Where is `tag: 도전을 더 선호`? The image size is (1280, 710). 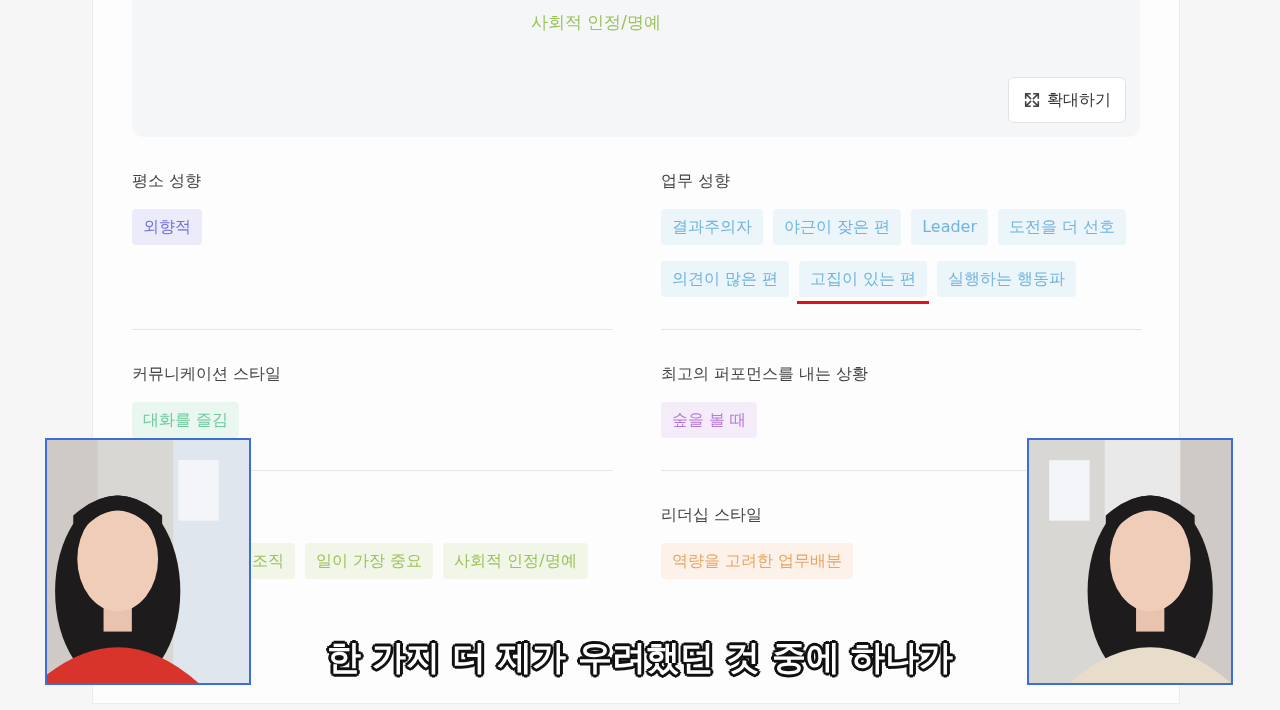
tag: 도전을 더 선호 is located at coordinates (1062, 227).